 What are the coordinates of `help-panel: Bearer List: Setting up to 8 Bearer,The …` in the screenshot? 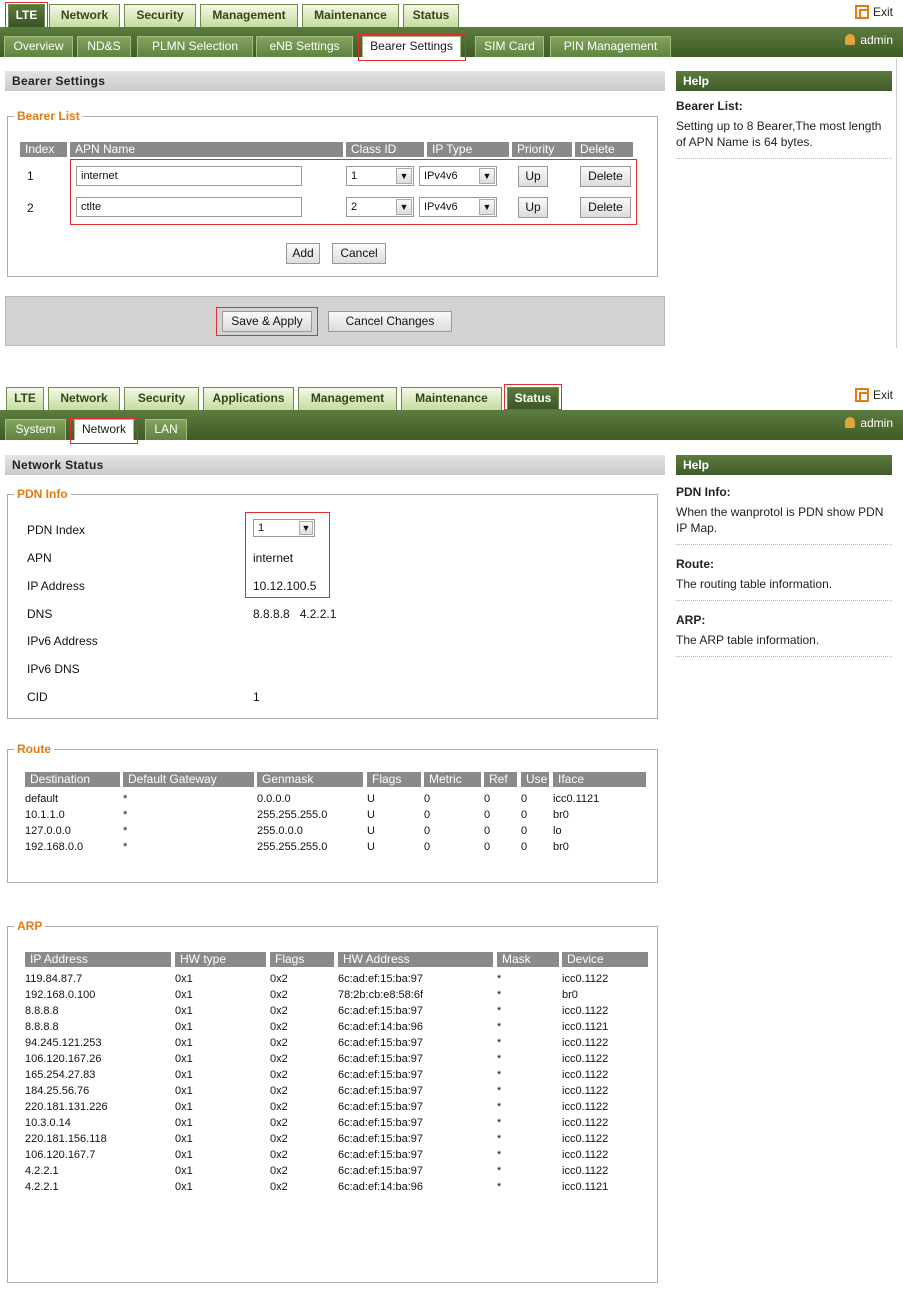 It's located at (784, 129).